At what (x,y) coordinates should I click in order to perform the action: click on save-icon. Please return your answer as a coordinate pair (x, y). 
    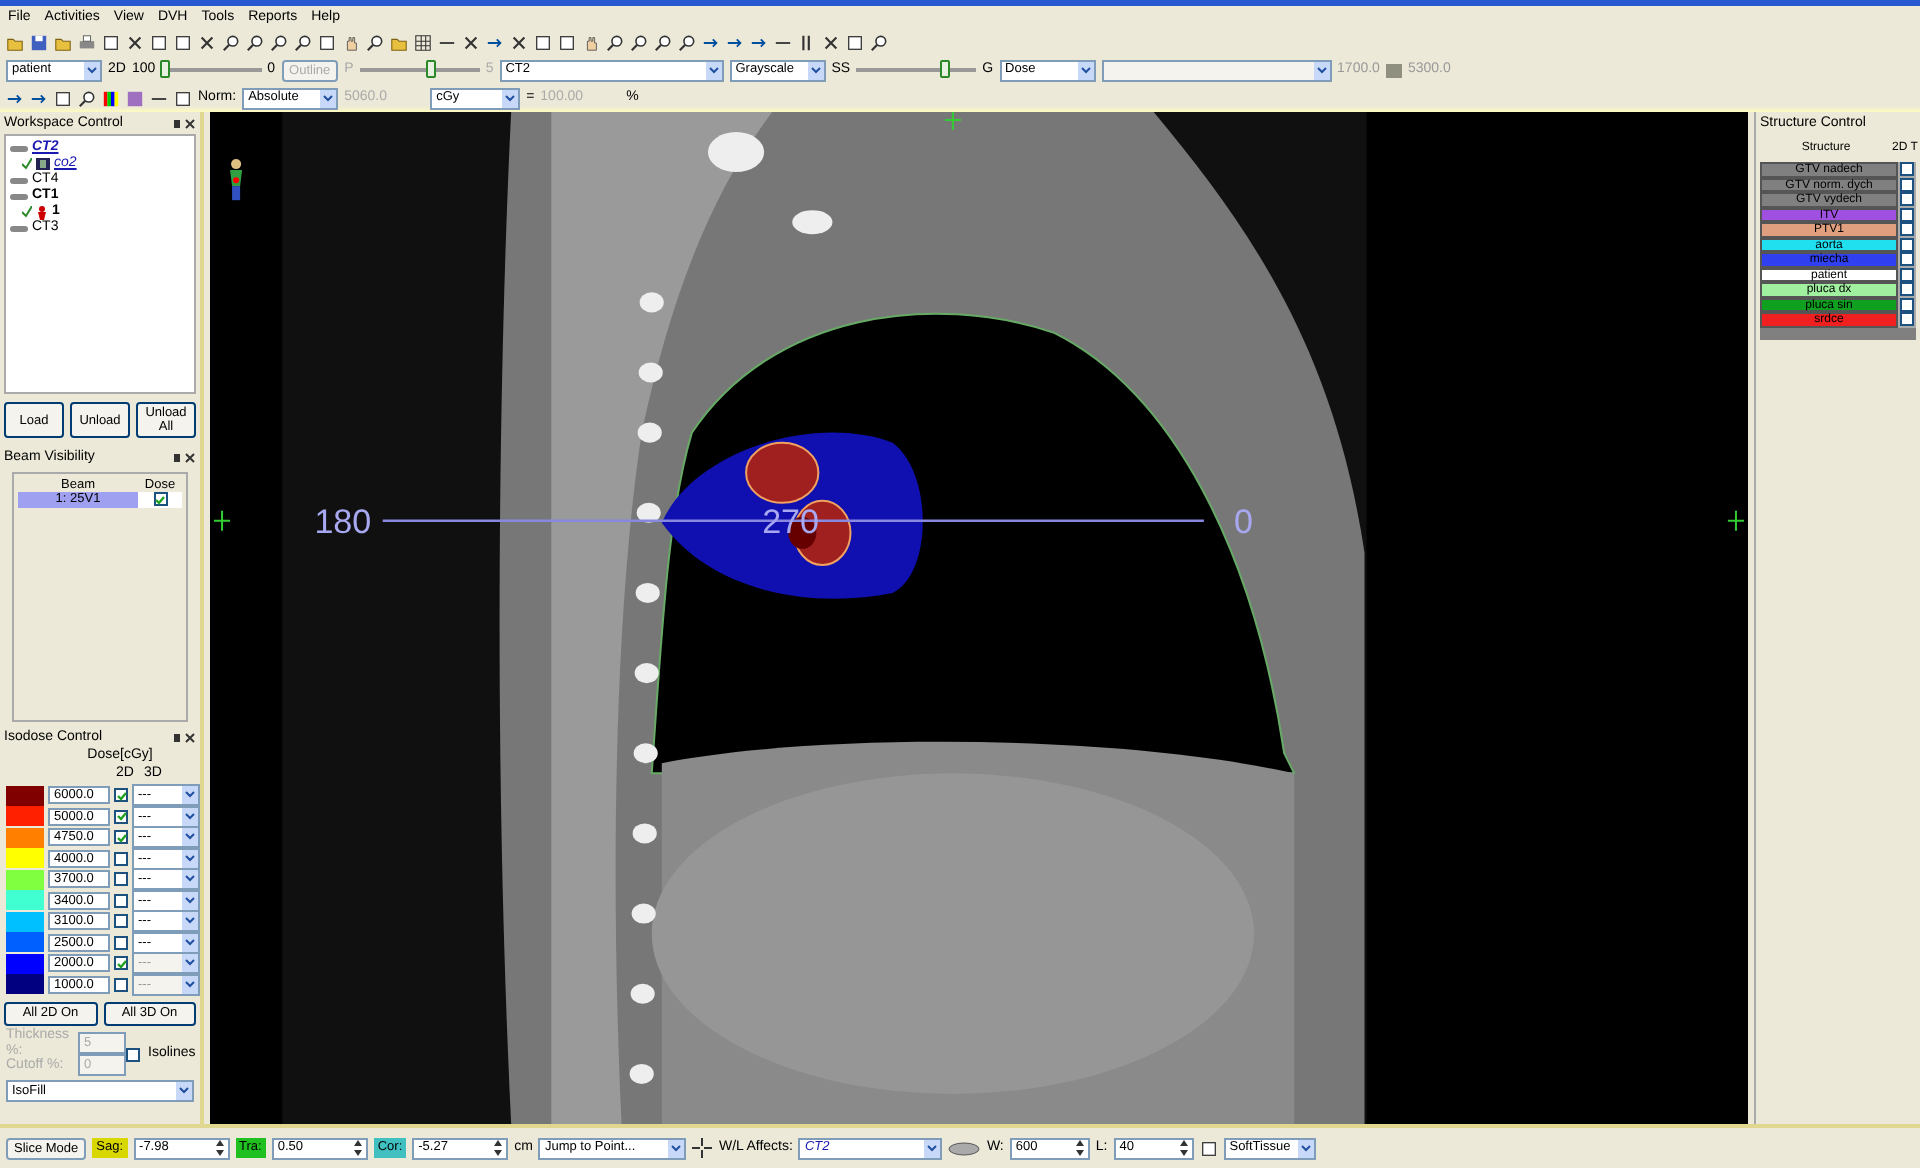
    Looking at the image, I should click on (39, 42).